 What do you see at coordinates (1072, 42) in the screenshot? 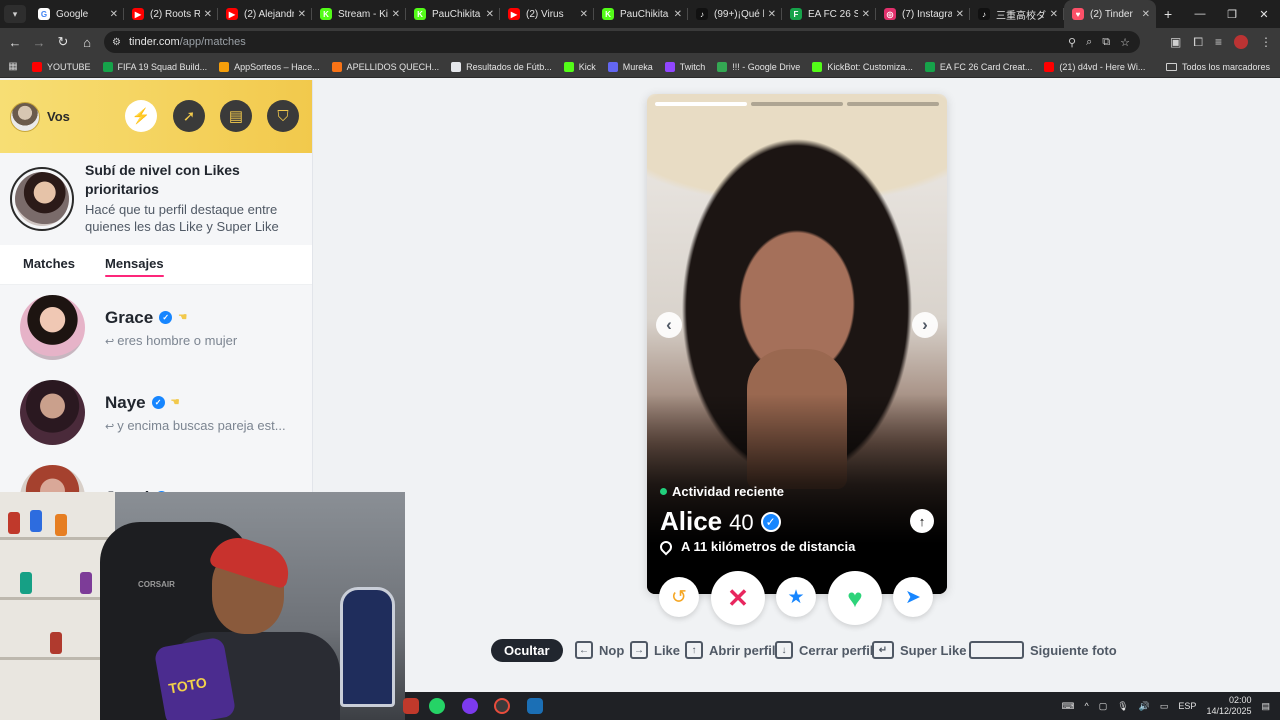
I see `location-icon: ⚲` at bounding box center [1072, 42].